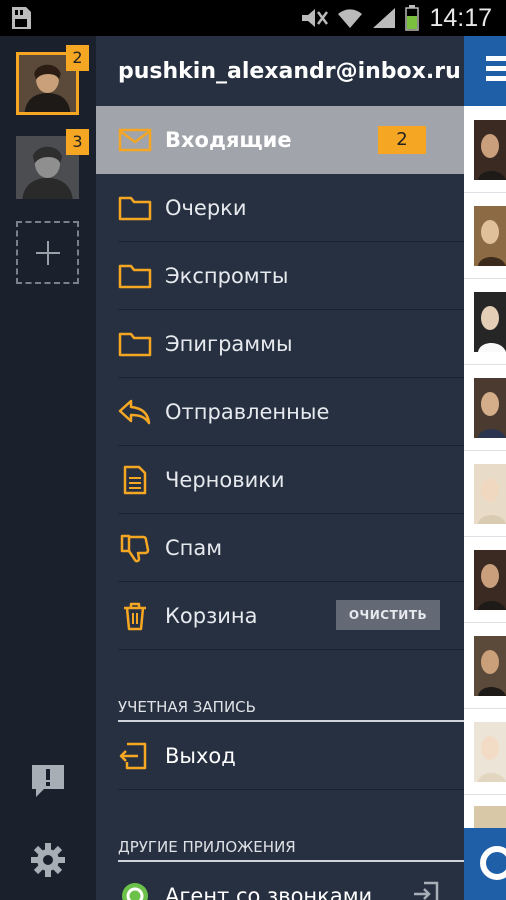 Image resolution: width=506 pixels, height=900 pixels. I want to click on folder-label: Отправленные, so click(247, 412).